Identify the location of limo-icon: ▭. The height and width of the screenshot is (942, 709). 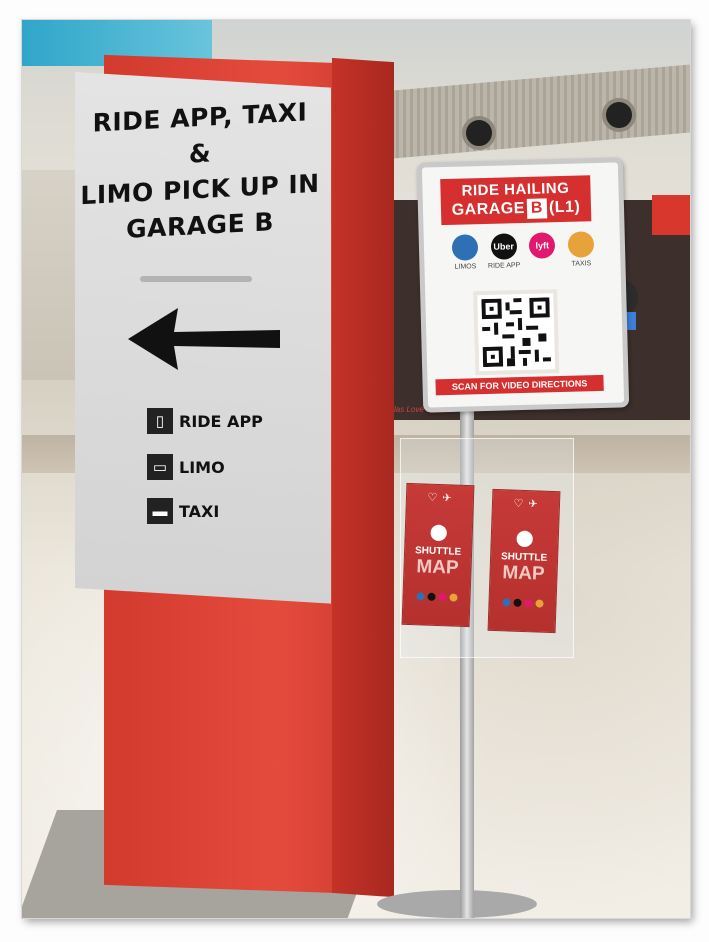
(160, 467).